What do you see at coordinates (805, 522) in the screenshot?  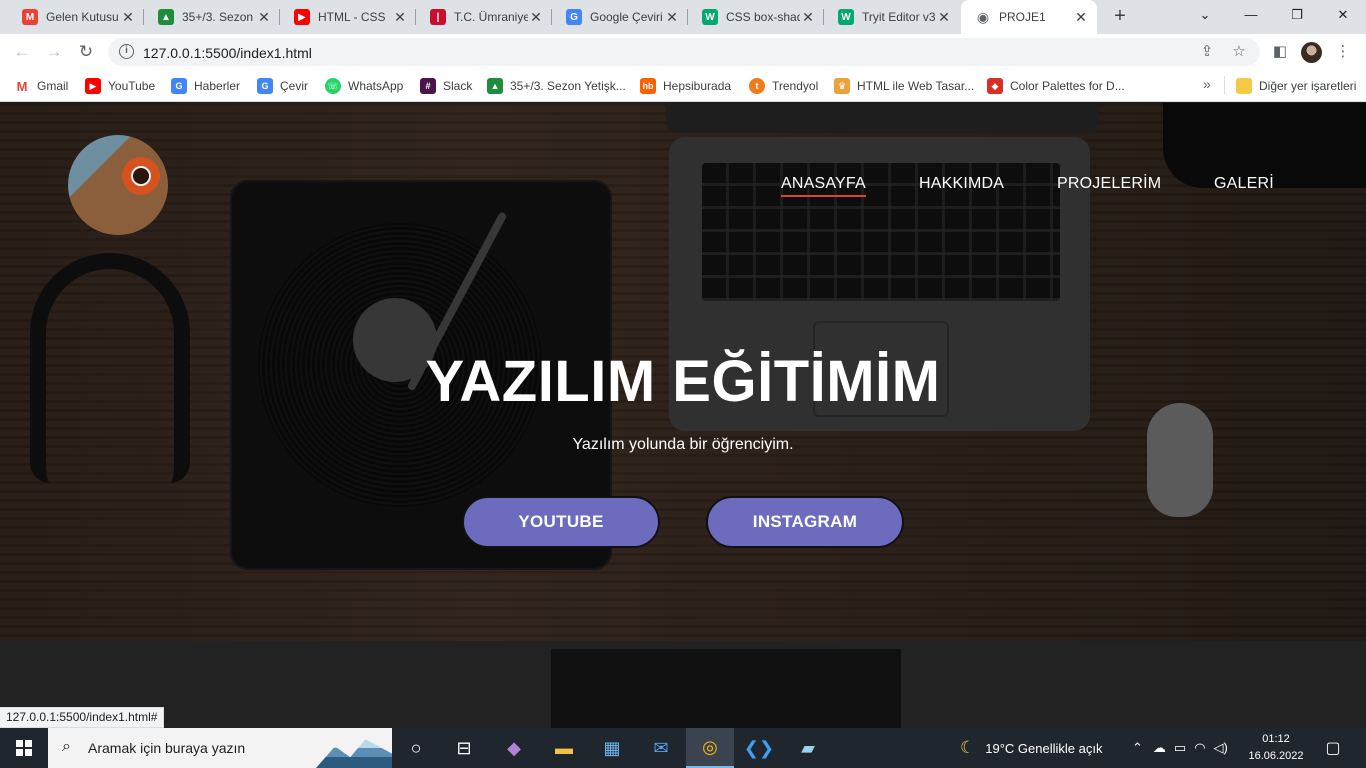 I see `instagram-button: INSTAGRAM` at bounding box center [805, 522].